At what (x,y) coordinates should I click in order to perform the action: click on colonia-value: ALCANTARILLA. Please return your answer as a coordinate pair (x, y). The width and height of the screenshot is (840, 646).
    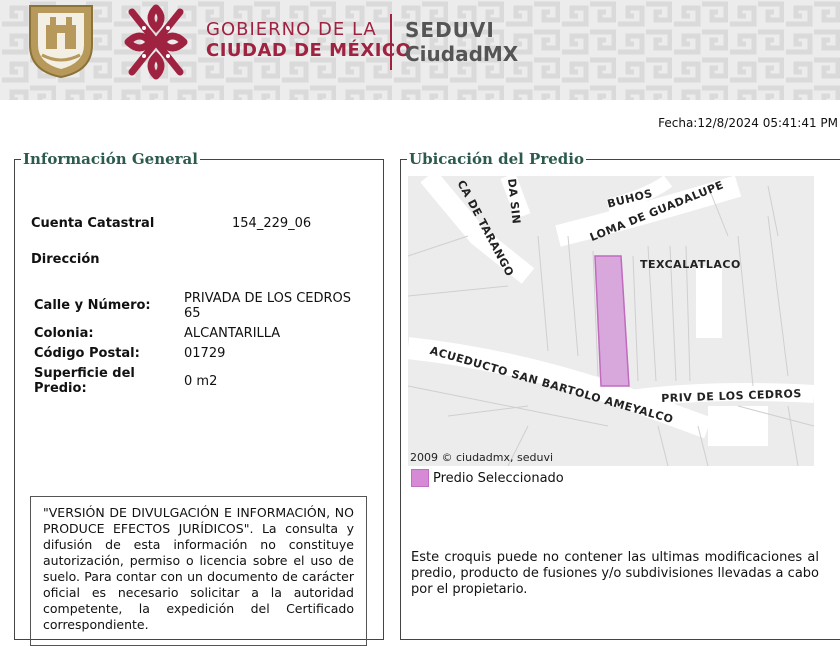
    Looking at the image, I should click on (232, 333).